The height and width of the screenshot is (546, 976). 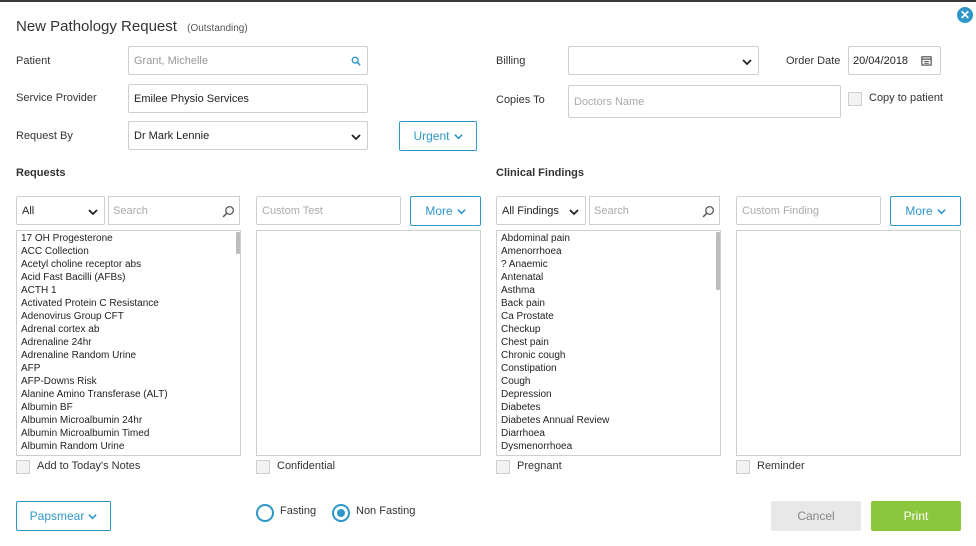 I want to click on requests-more-button: More, so click(x=445, y=211).